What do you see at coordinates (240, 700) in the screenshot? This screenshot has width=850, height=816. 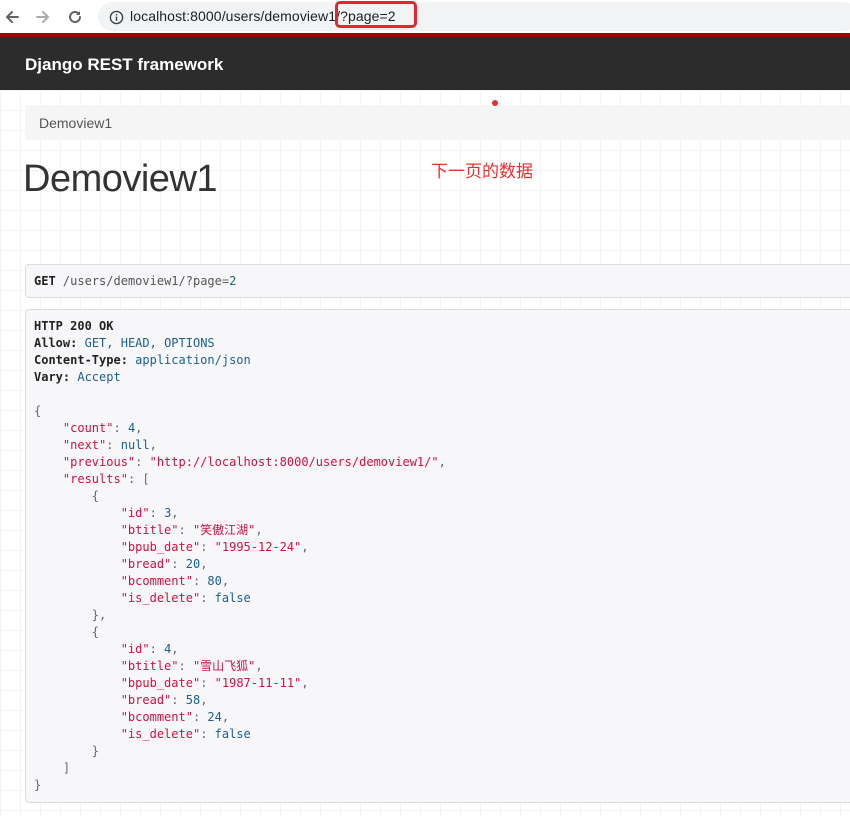 I see `json-line: "bread": 58,` at bounding box center [240, 700].